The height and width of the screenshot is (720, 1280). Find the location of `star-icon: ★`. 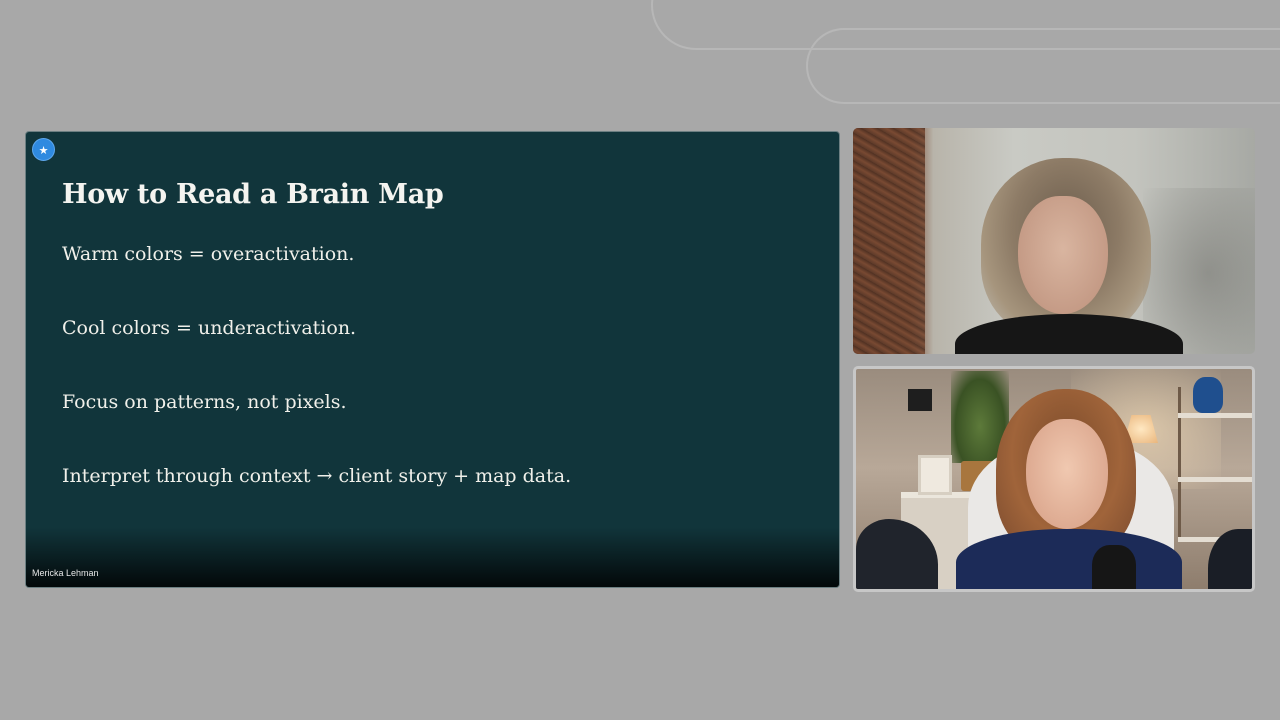

star-icon: ★ is located at coordinates (43, 149).